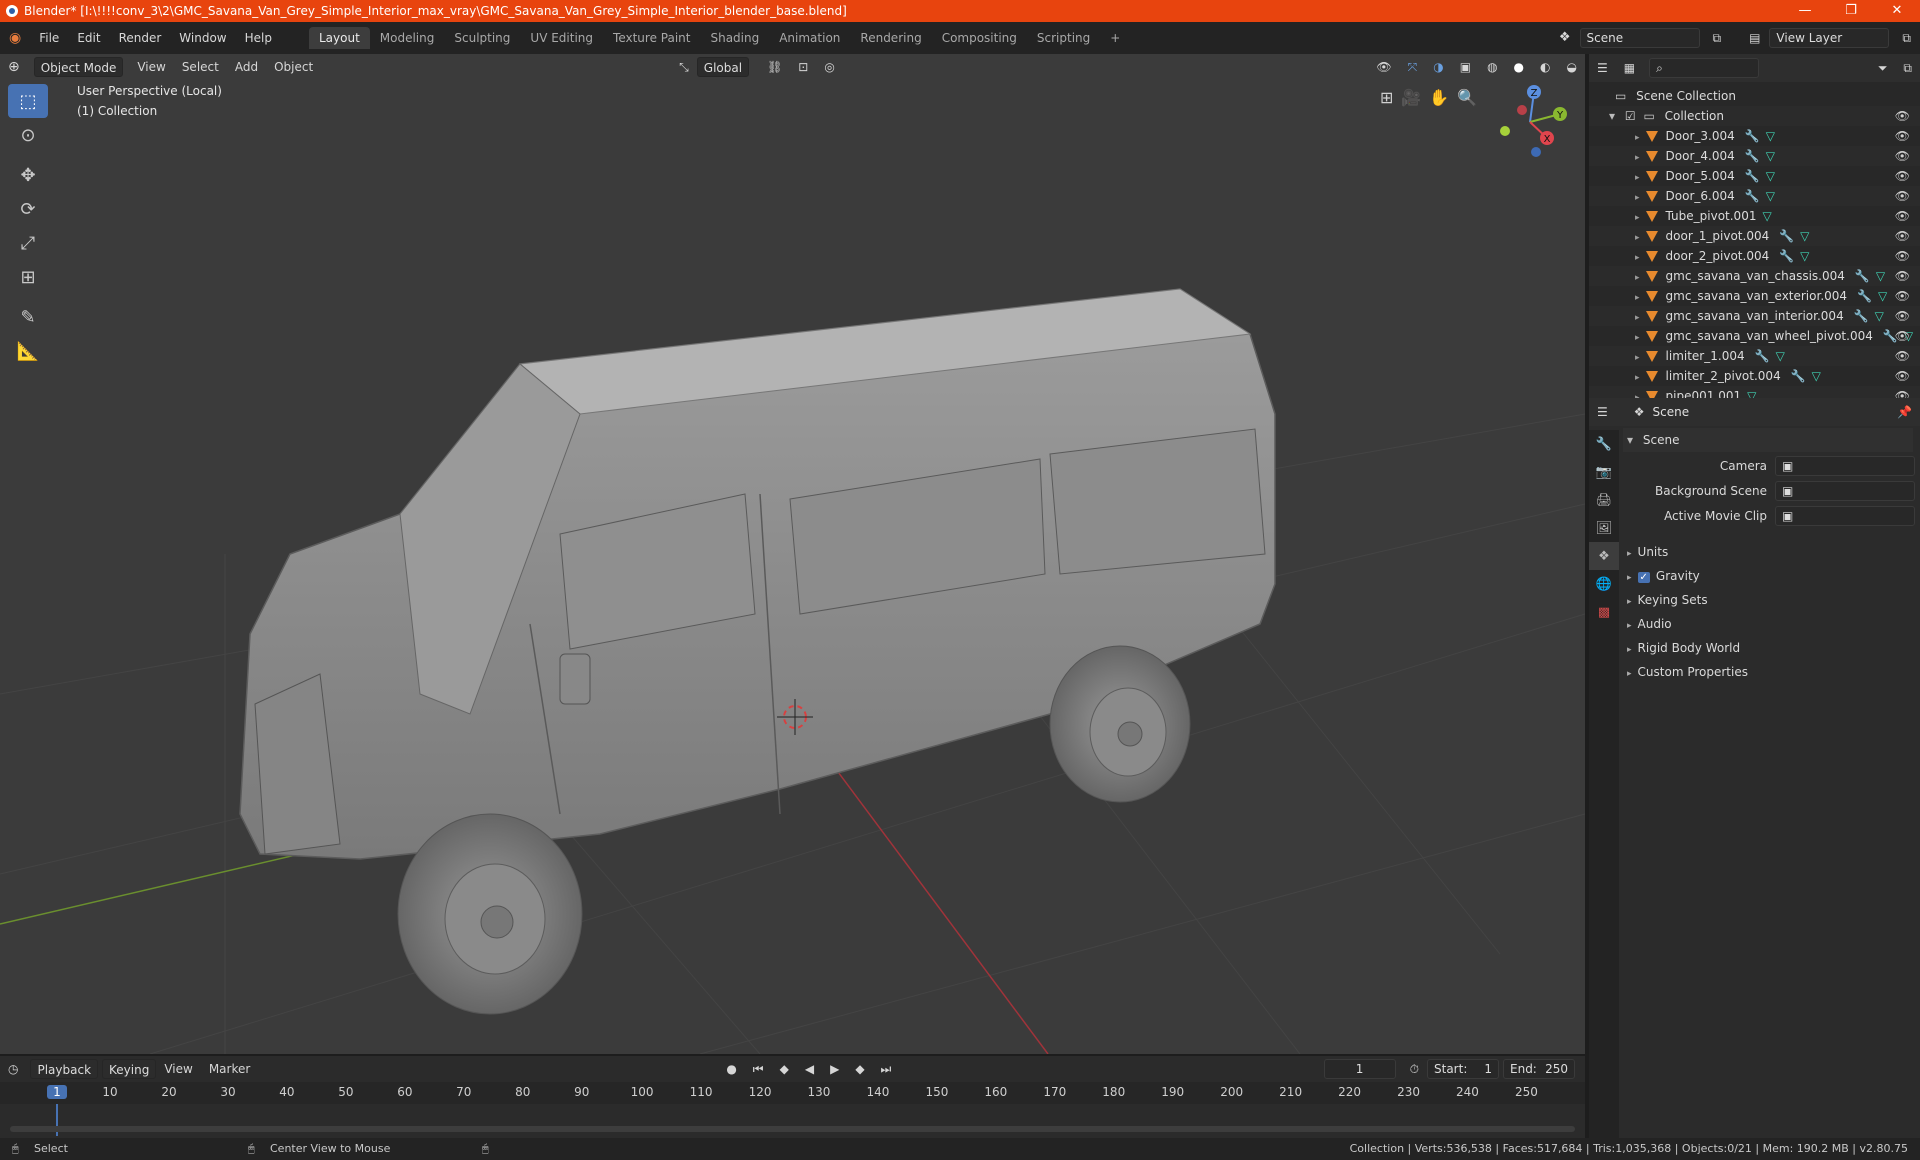 The width and height of the screenshot is (1920, 1160). What do you see at coordinates (829, 67) in the screenshot?
I see `proportional-edit-icon: ◎` at bounding box center [829, 67].